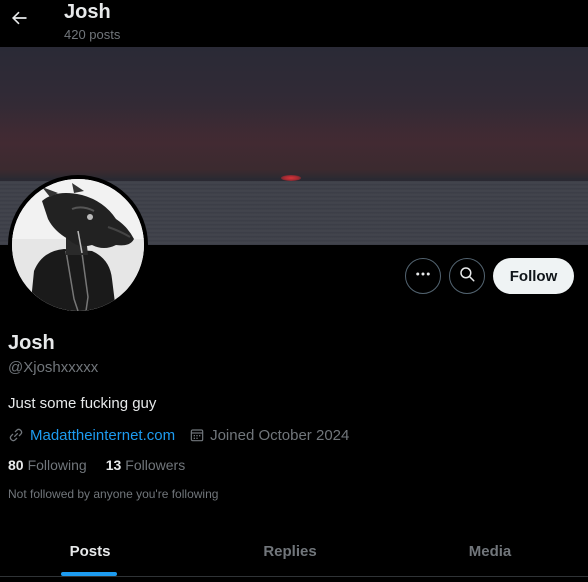  I want to click on website-item: Madattheinternet.com, so click(91, 435).